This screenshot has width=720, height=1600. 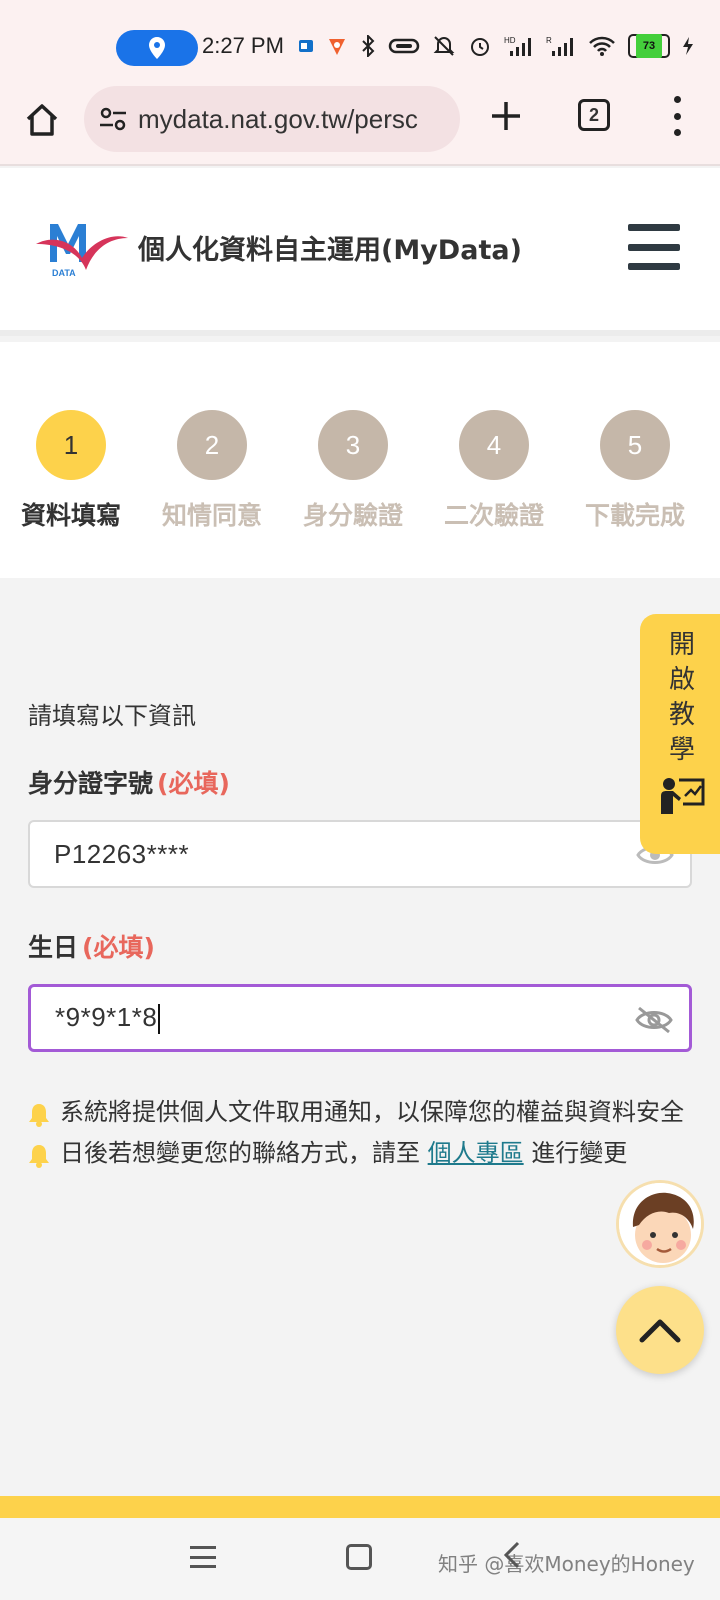 I want to click on url-text: mydata.nat.gov.tw/persc, so click(x=278, y=118).